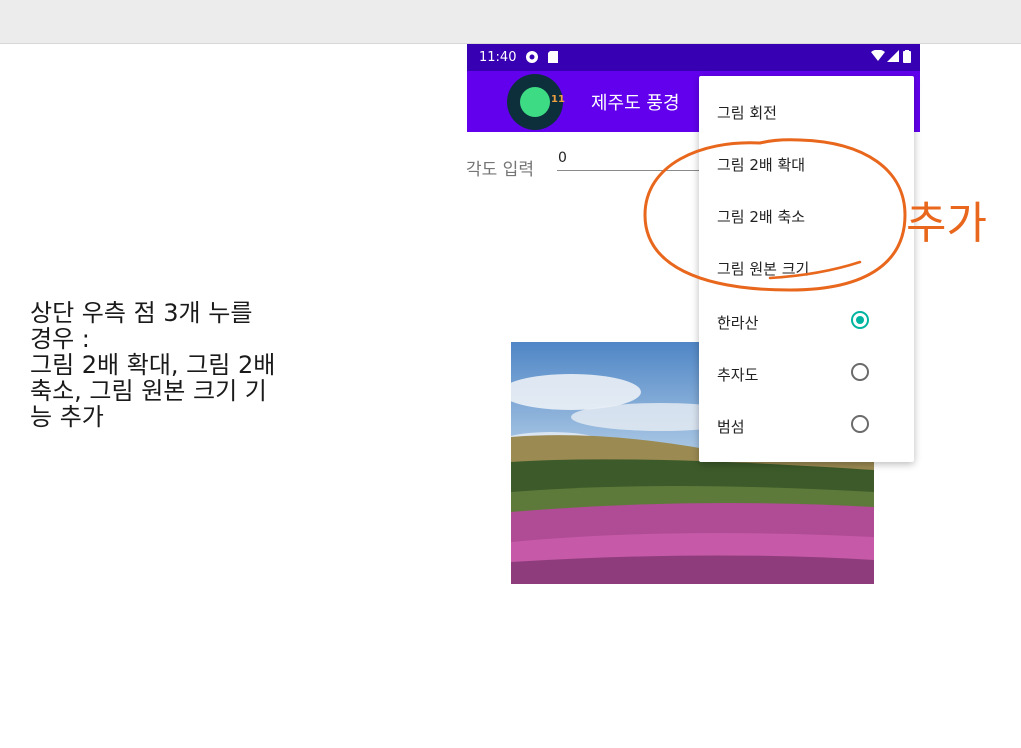  What do you see at coordinates (532, 59) in the screenshot?
I see `settings-status-icon` at bounding box center [532, 59].